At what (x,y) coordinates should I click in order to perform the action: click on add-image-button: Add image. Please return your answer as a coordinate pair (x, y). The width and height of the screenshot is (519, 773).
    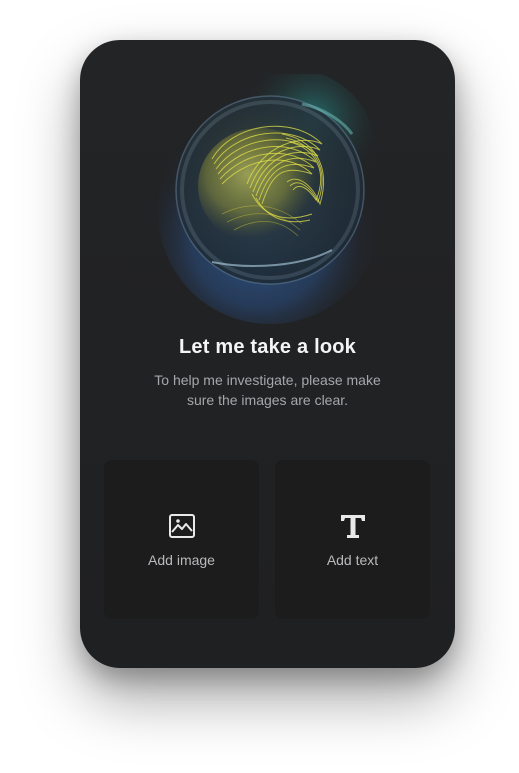
    Looking at the image, I should click on (181, 539).